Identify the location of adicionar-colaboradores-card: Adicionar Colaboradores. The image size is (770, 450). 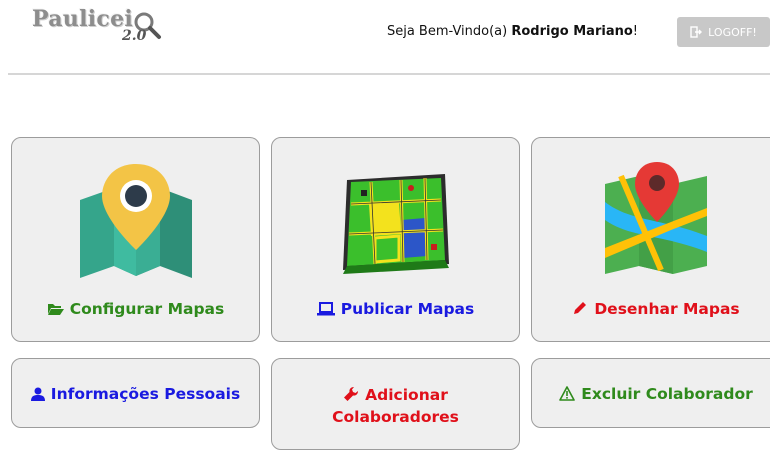
(395, 404).